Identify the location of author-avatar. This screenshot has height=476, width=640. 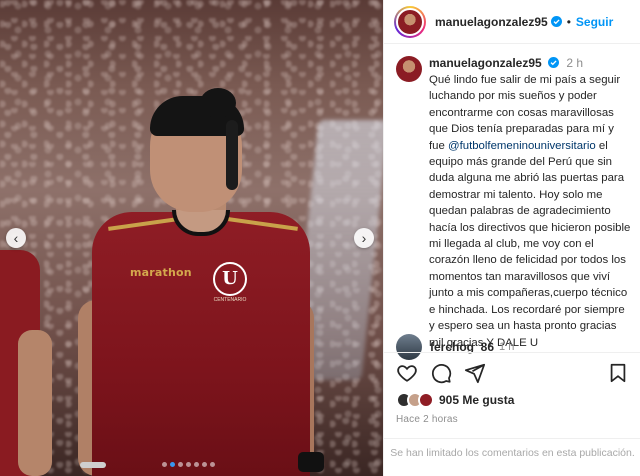
(410, 21).